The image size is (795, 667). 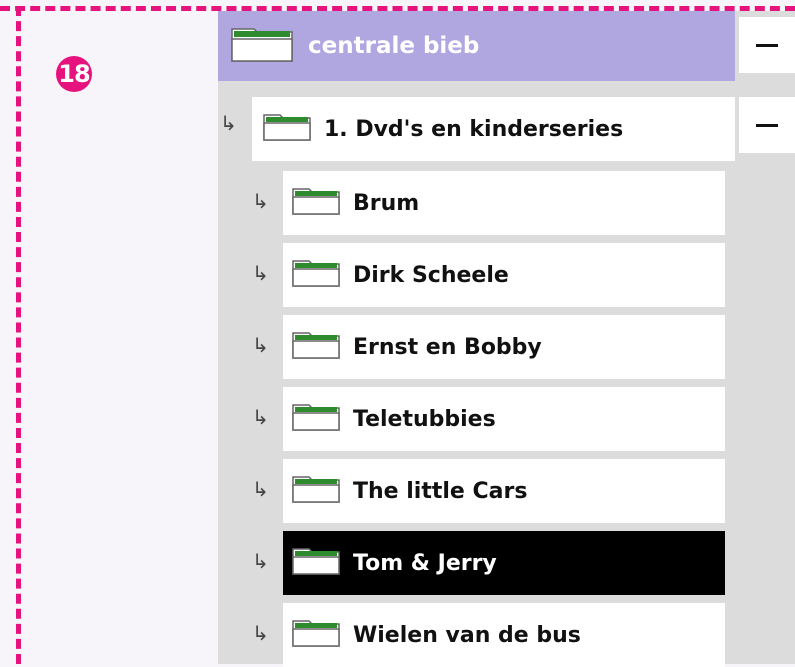 I want to click on tree-item: Teletubbies, so click(x=504, y=419).